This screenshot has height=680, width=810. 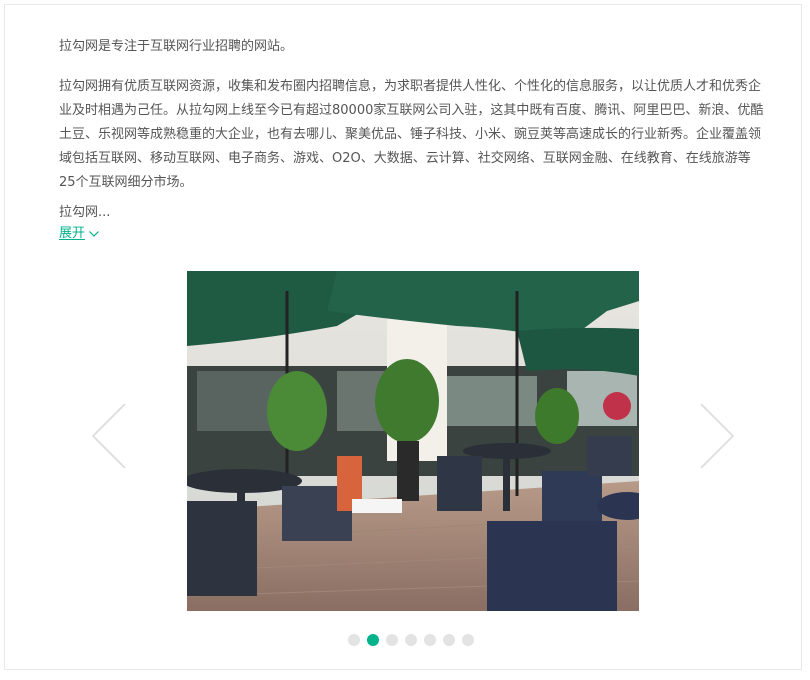 I want to click on chevron-left-icon, so click(x=108, y=436).